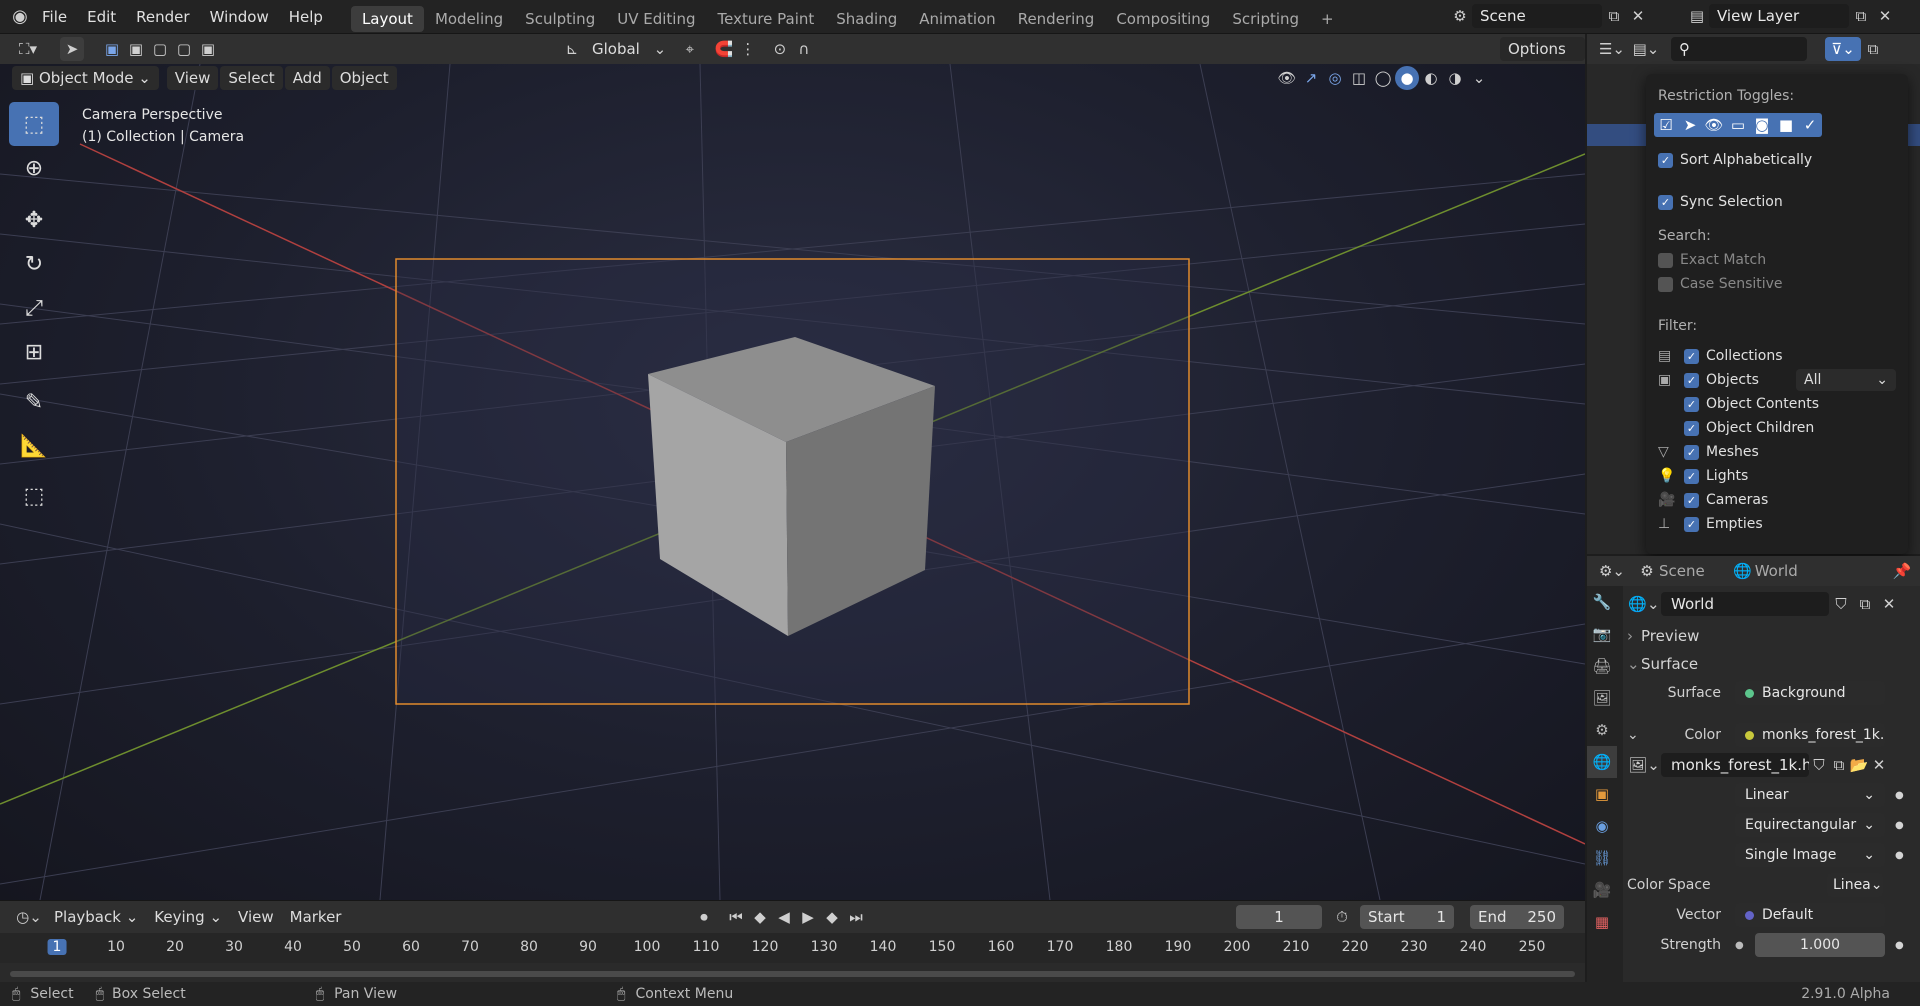 The height and width of the screenshot is (1006, 1920). I want to click on select-box-tool-icon: ⬚, so click(34, 124).